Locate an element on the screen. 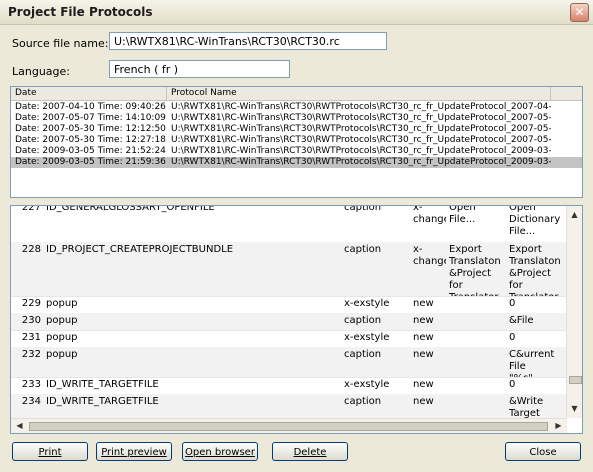 The image size is (593, 472). print-button-label: Print is located at coordinates (50, 452).